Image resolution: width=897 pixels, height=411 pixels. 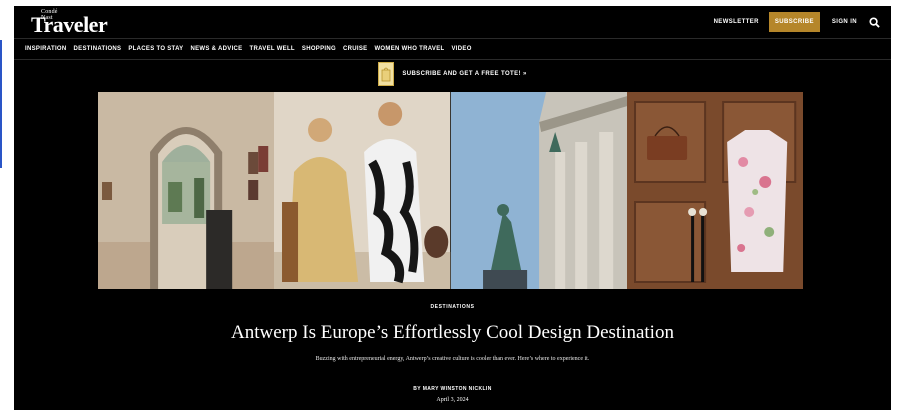 I want to click on nav-item-video: VIDEO, so click(x=461, y=49).